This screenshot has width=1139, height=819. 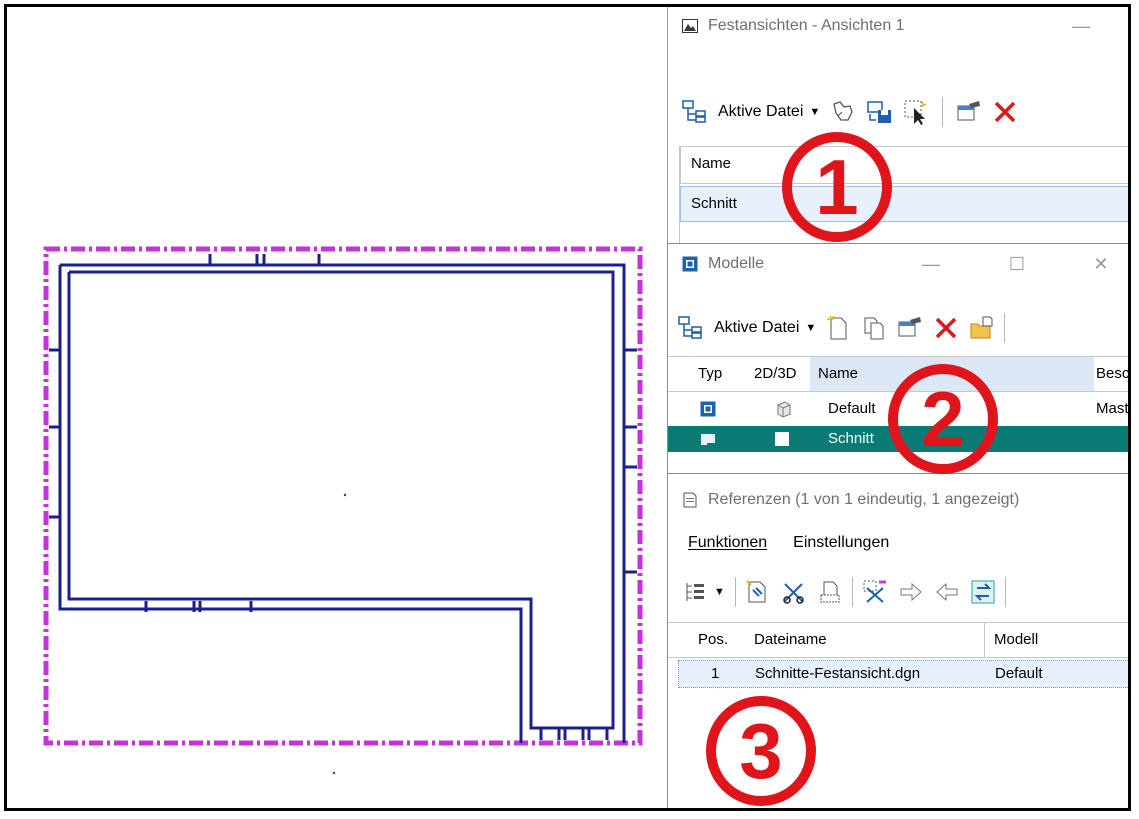 I want to click on marker-number: 1, so click(x=836, y=187).